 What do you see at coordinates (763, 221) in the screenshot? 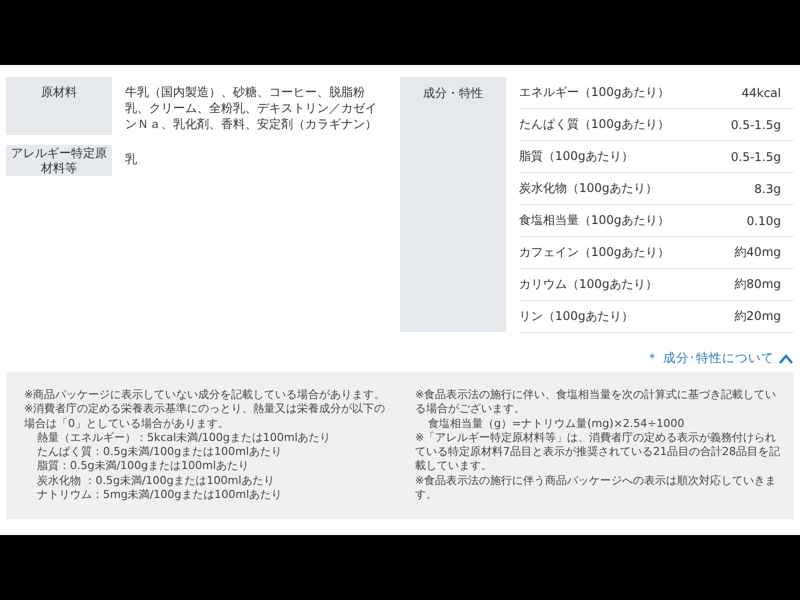
I see `nutrient-value: 0.10g` at bounding box center [763, 221].